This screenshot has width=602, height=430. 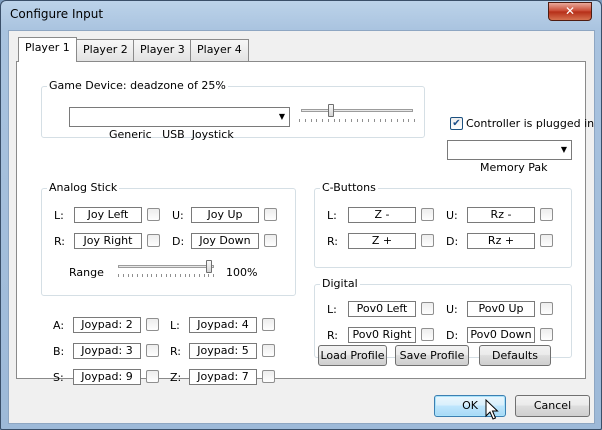 What do you see at coordinates (268, 350) in the screenshot?
I see `button-r-checkbox` at bounding box center [268, 350].